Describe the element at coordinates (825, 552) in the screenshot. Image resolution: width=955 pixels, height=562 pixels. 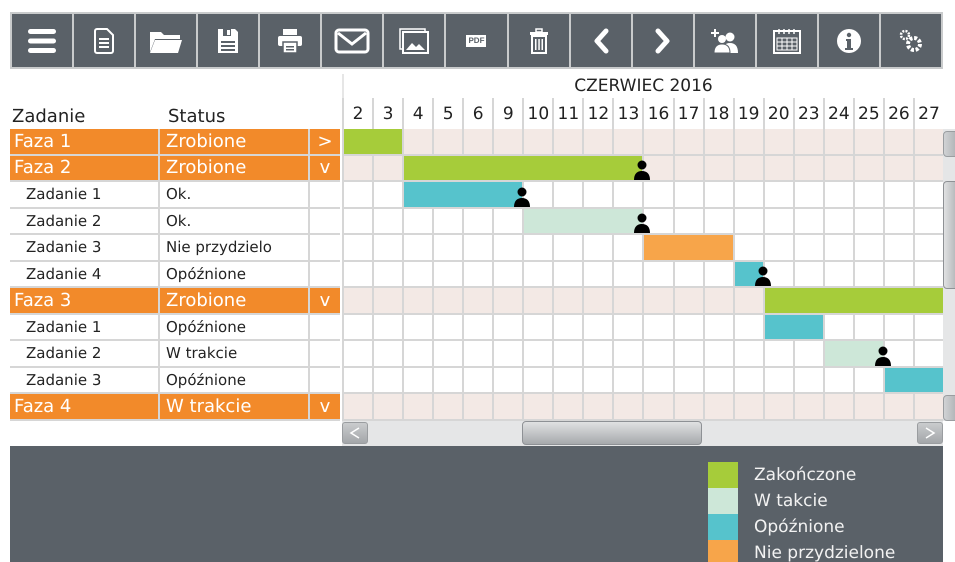
I see `legend-label: Nie przydzielone` at that location.